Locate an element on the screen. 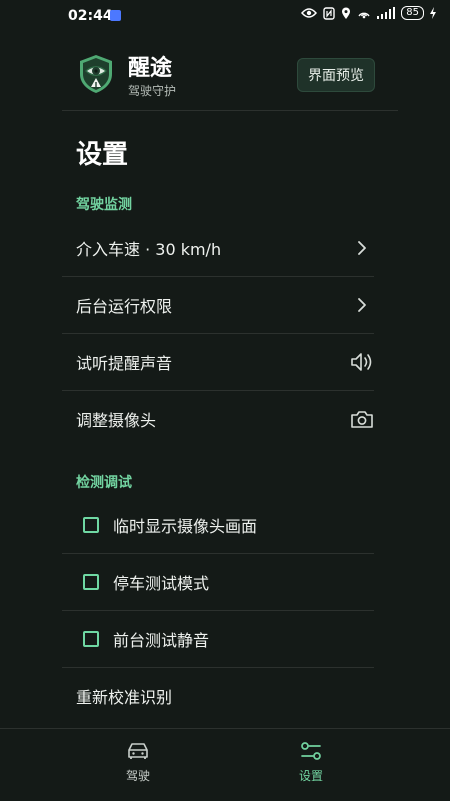 This screenshot has width=450, height=801. signal-icon is located at coordinates (386, 13).